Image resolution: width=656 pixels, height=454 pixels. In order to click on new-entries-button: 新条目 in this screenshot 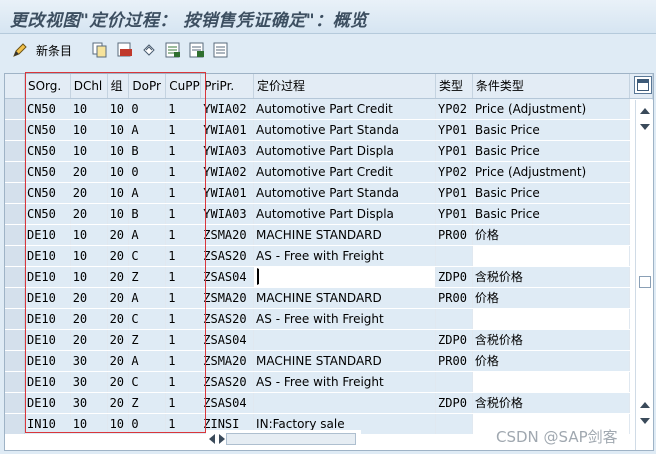, I will do `click(42, 50)`.